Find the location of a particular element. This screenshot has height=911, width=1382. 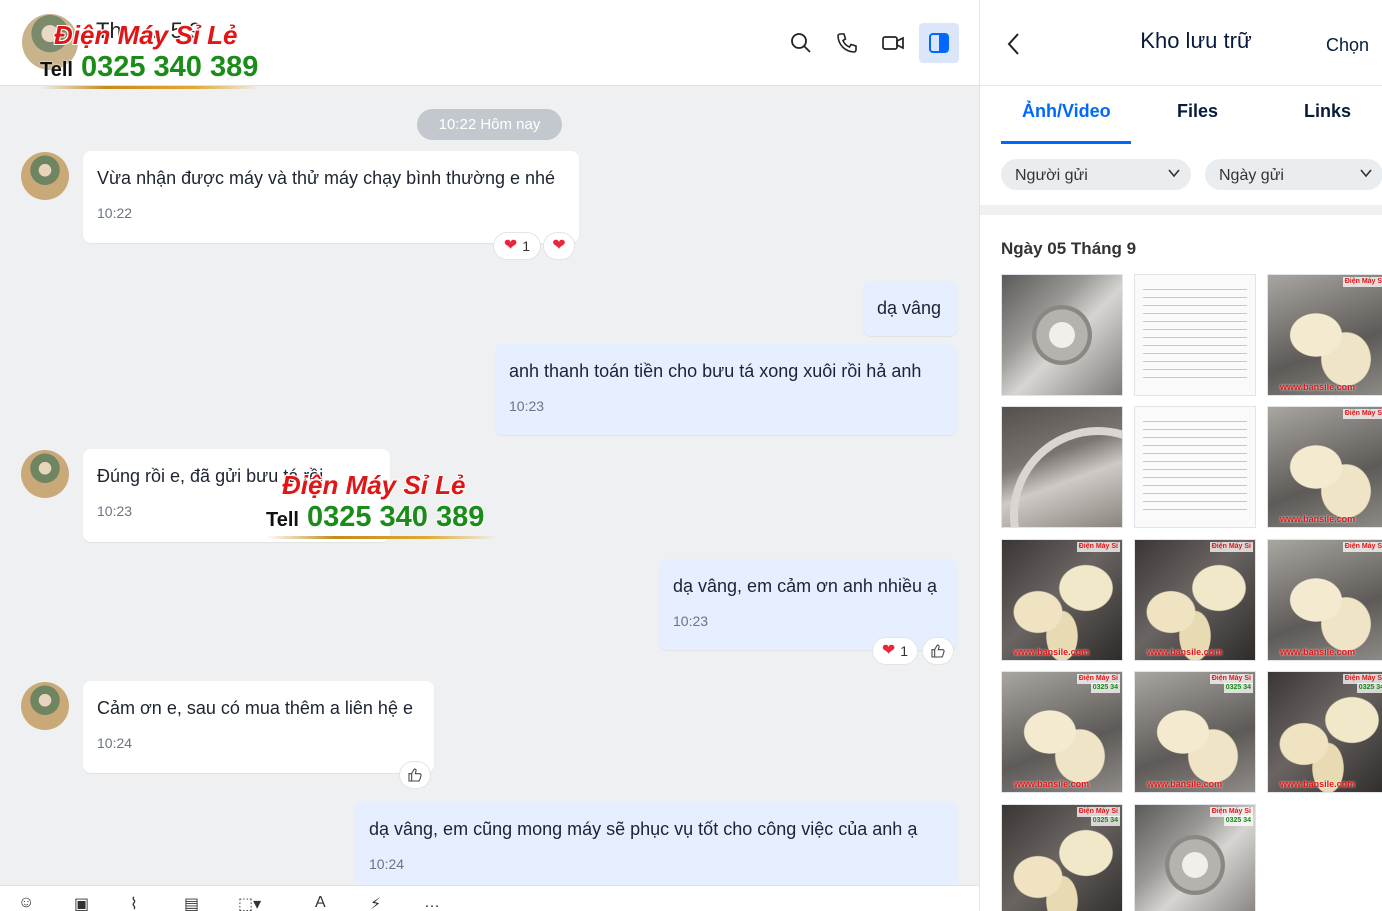

section-divider is located at coordinates (1181, 210).